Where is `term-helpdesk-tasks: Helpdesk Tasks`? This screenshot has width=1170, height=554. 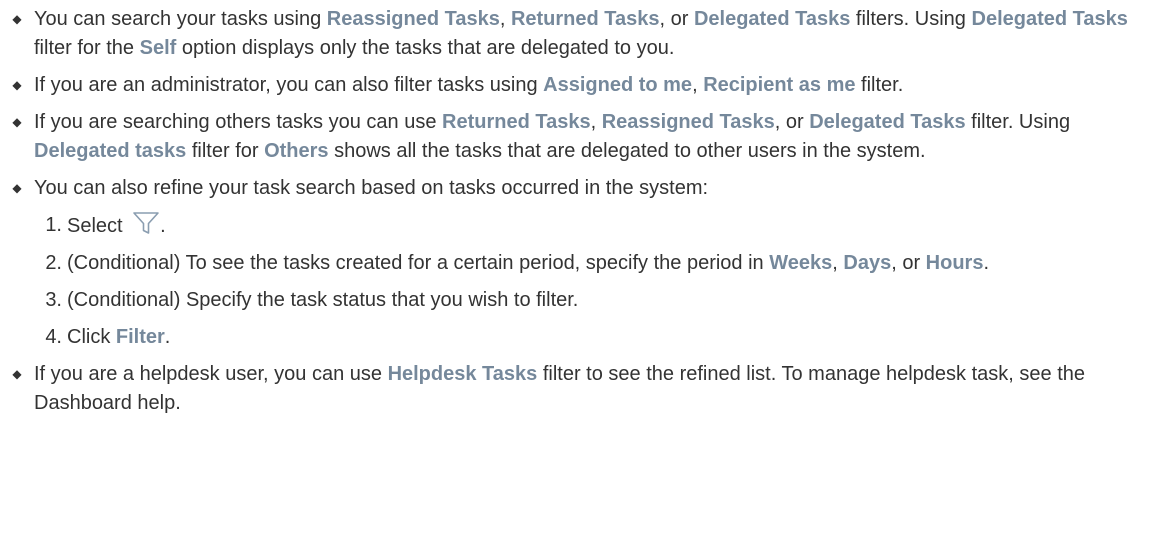 term-helpdesk-tasks: Helpdesk Tasks is located at coordinates (462, 374).